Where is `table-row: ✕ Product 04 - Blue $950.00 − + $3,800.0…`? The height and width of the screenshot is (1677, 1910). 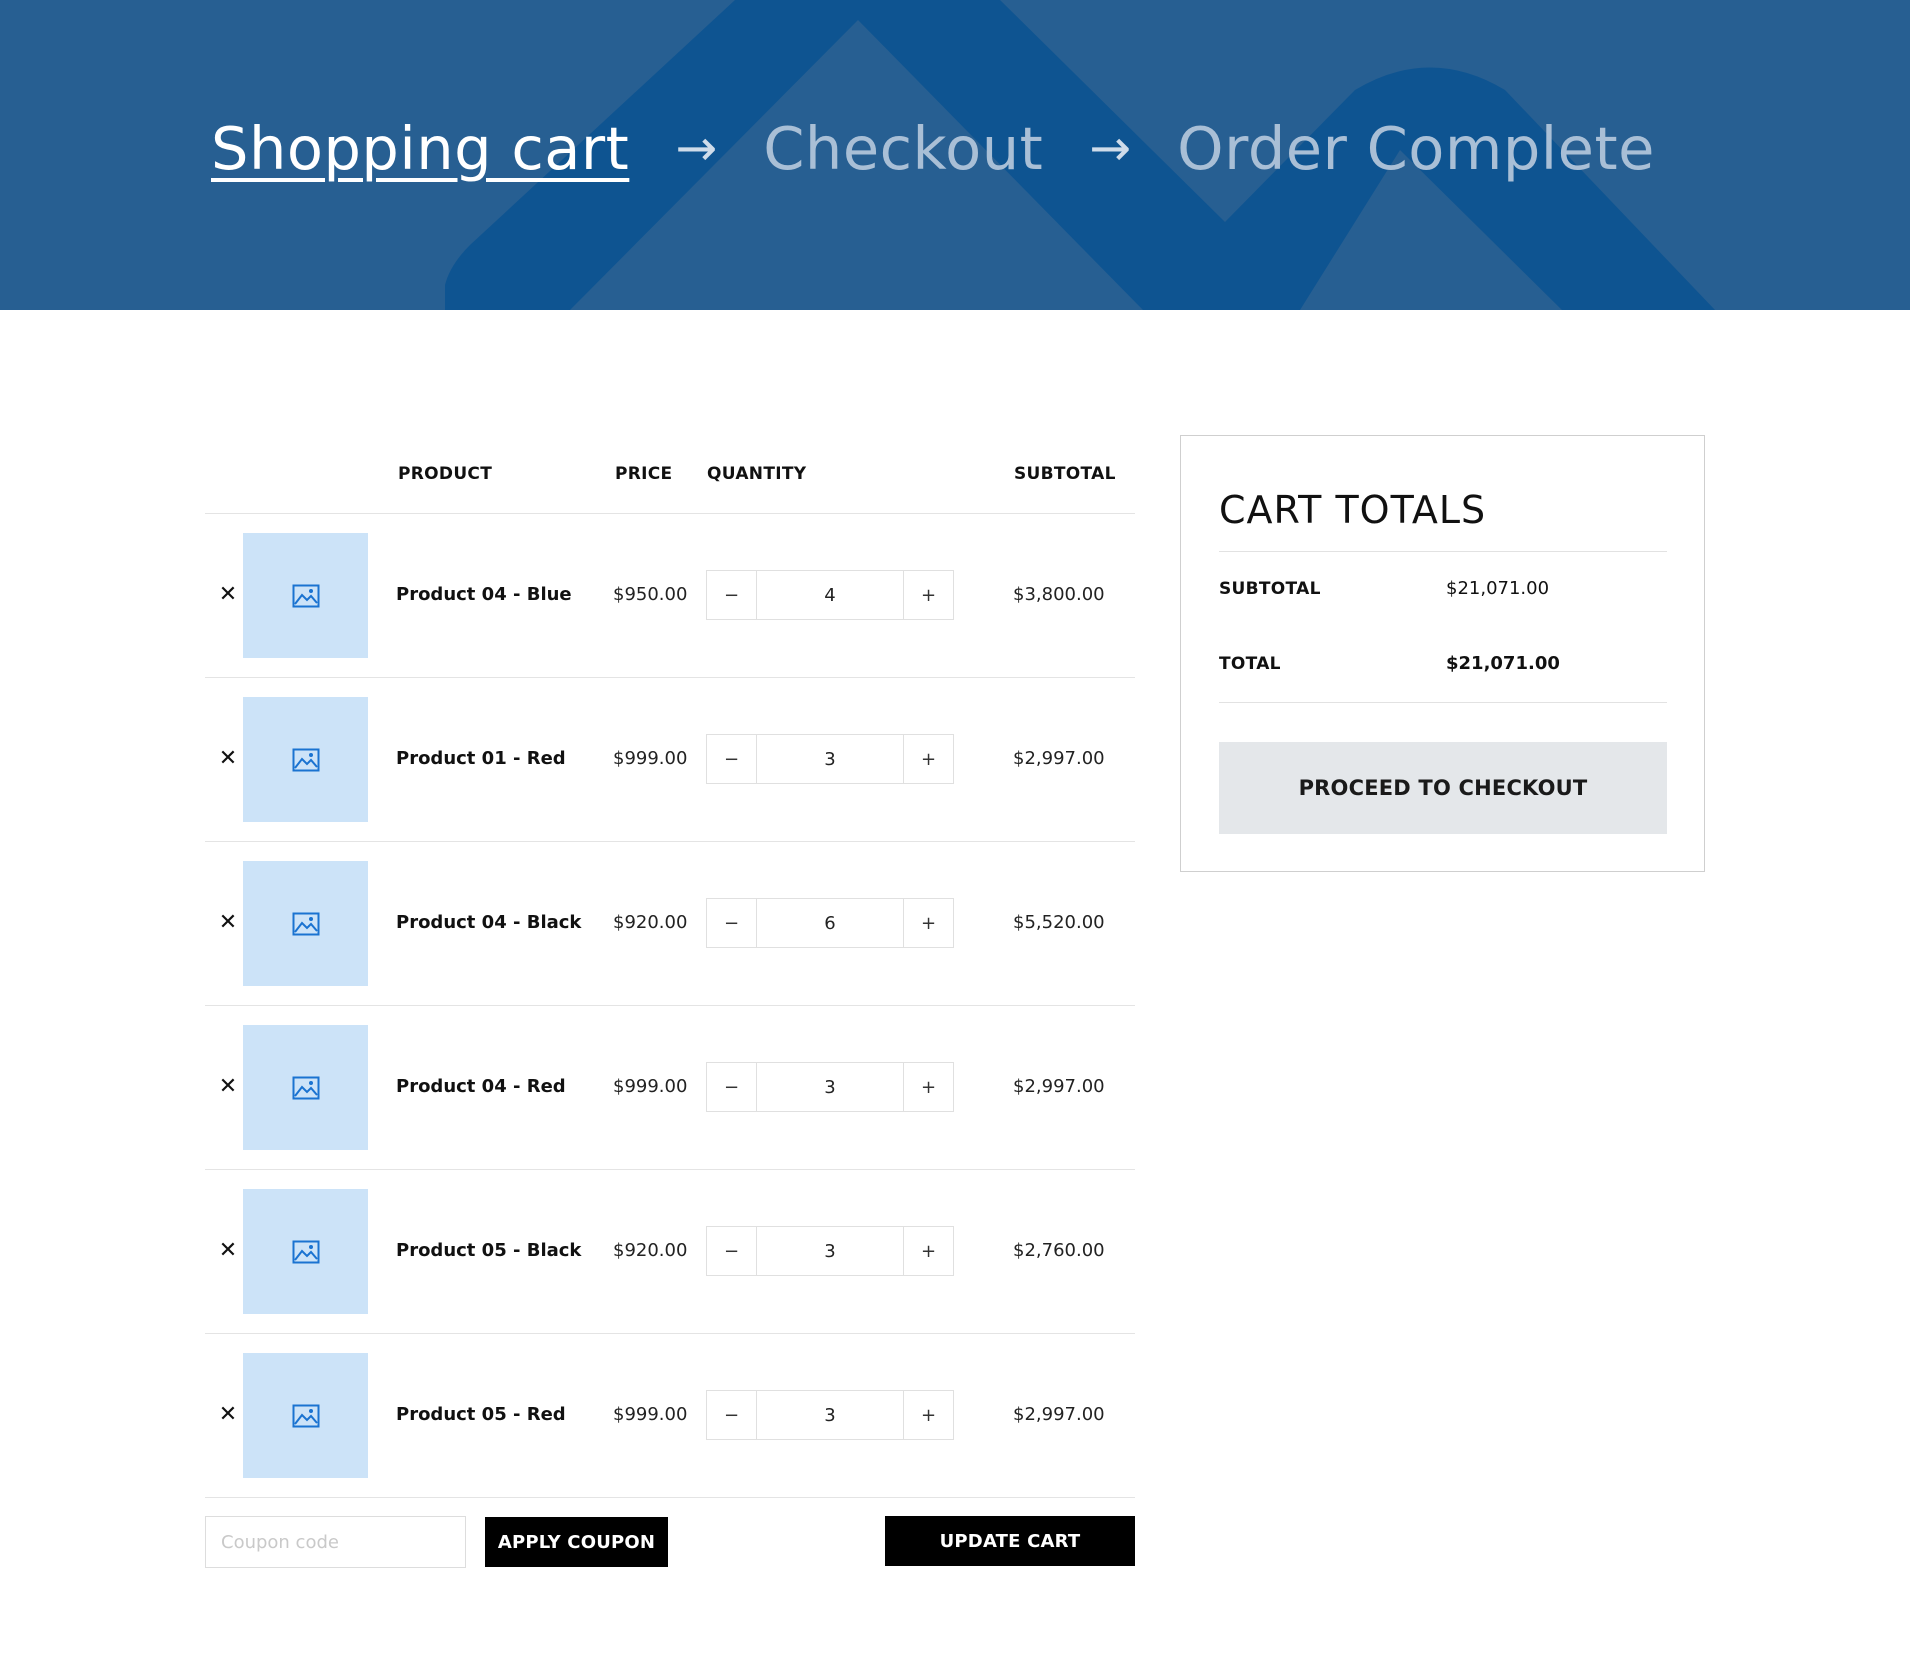 table-row: ✕ Product 04 - Blue $950.00 − + $3,800.0… is located at coordinates (670, 596).